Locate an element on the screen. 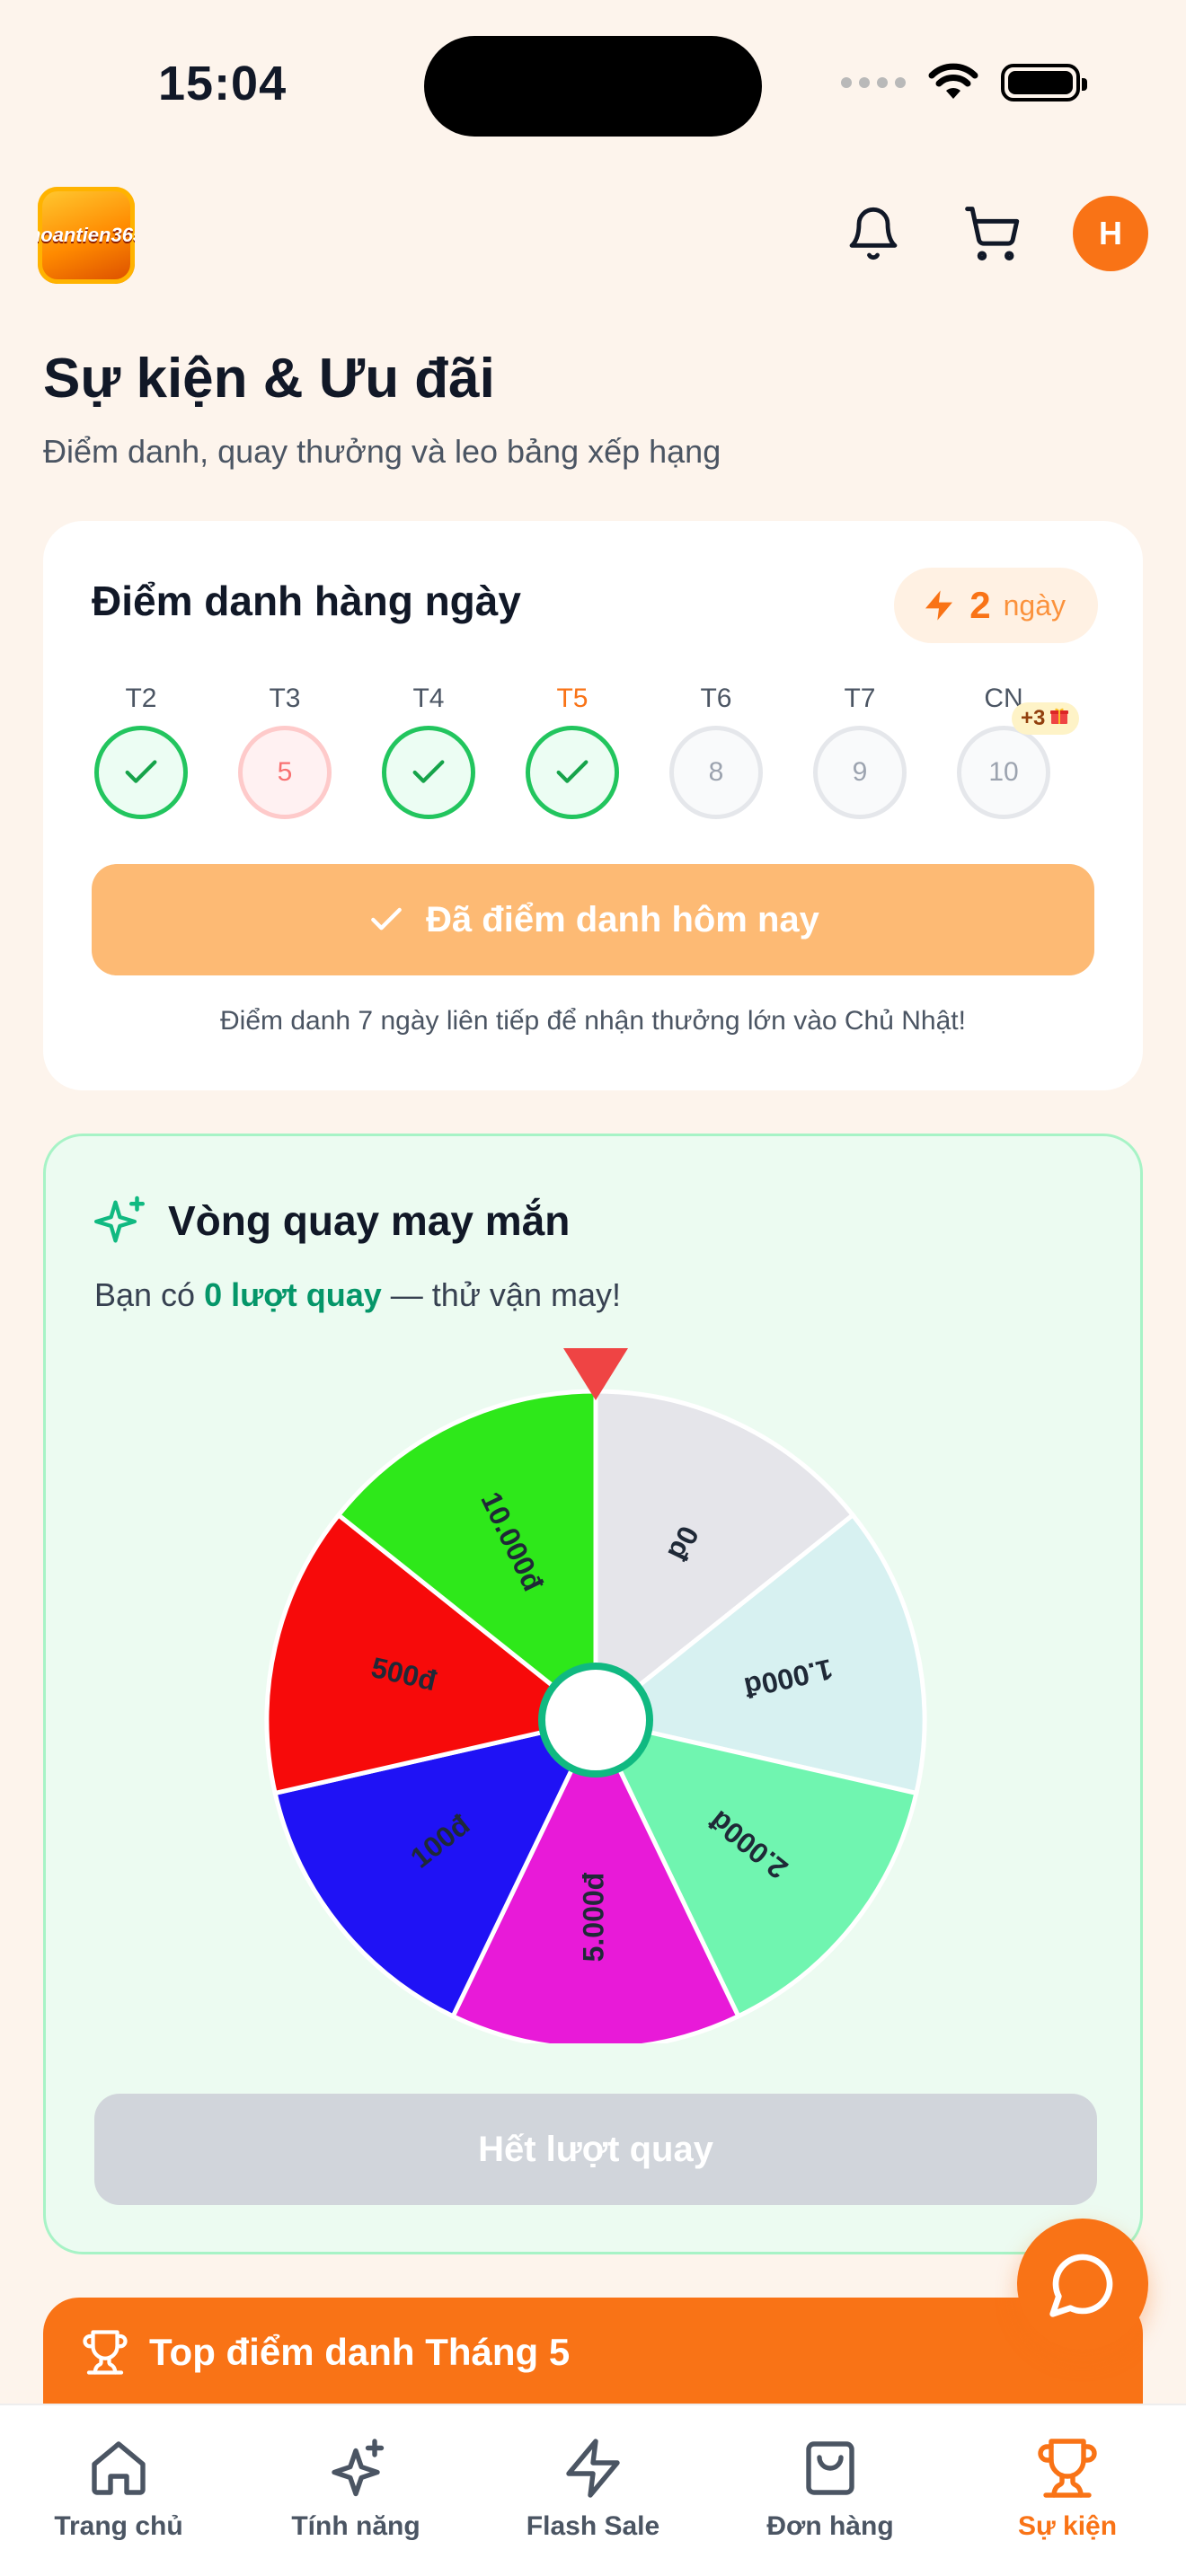 Image resolution: width=1186 pixels, height=2576 pixels. day-t3: T3 5 is located at coordinates (284, 749).